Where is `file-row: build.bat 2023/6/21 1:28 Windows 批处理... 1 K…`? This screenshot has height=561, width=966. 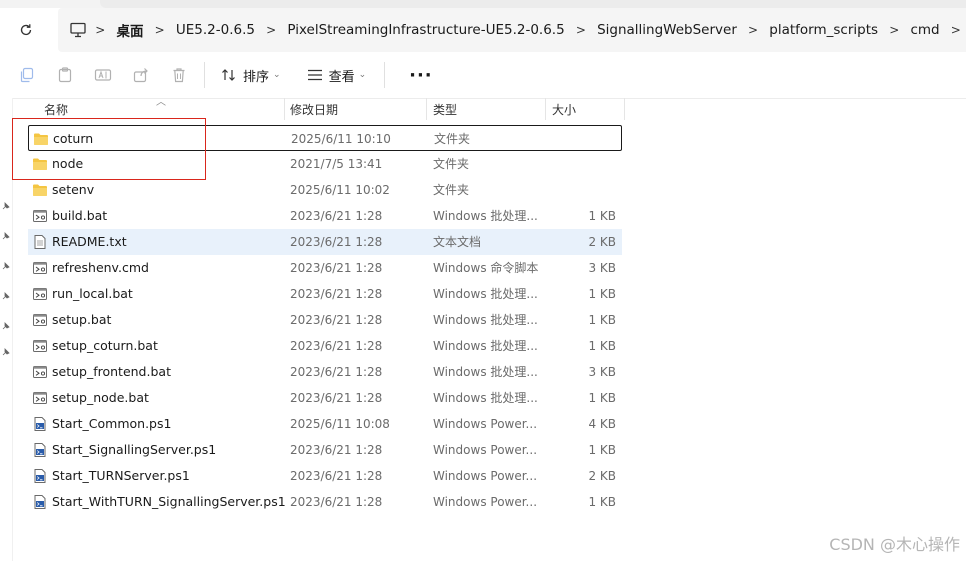
file-row: build.bat 2023/6/21 1:28 Windows 批处理... 1 K… is located at coordinates (325, 216).